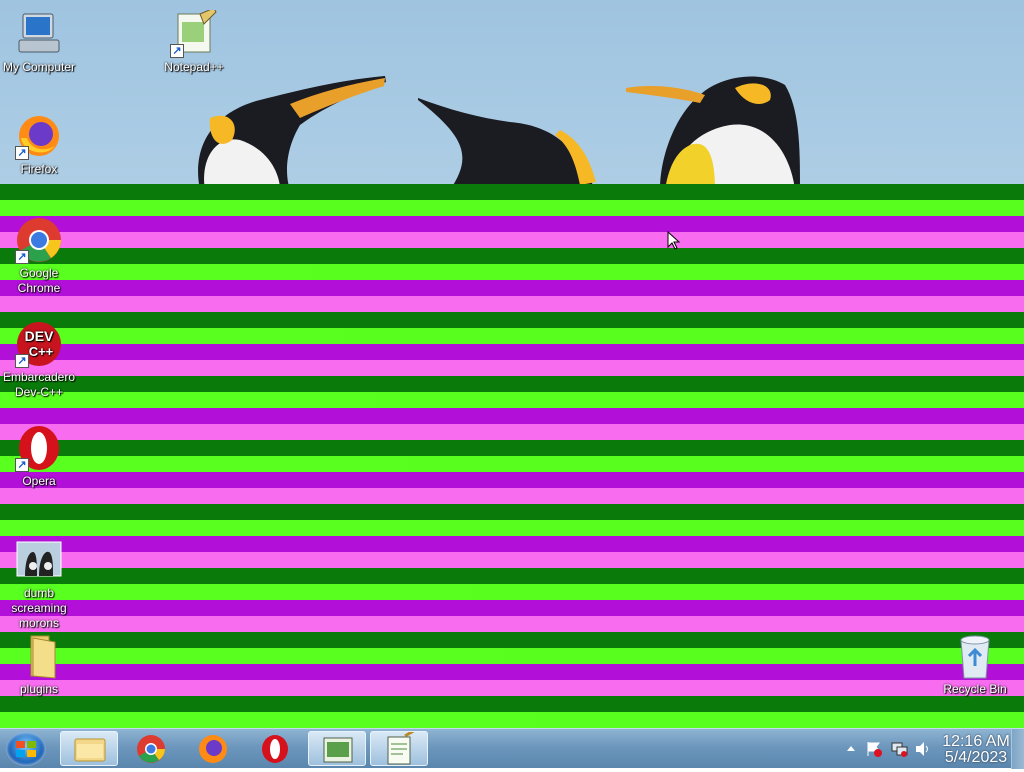 This screenshot has height=772, width=1024. What do you see at coordinates (39, 67) in the screenshot?
I see `desktop-icon-label: My Computer` at bounding box center [39, 67].